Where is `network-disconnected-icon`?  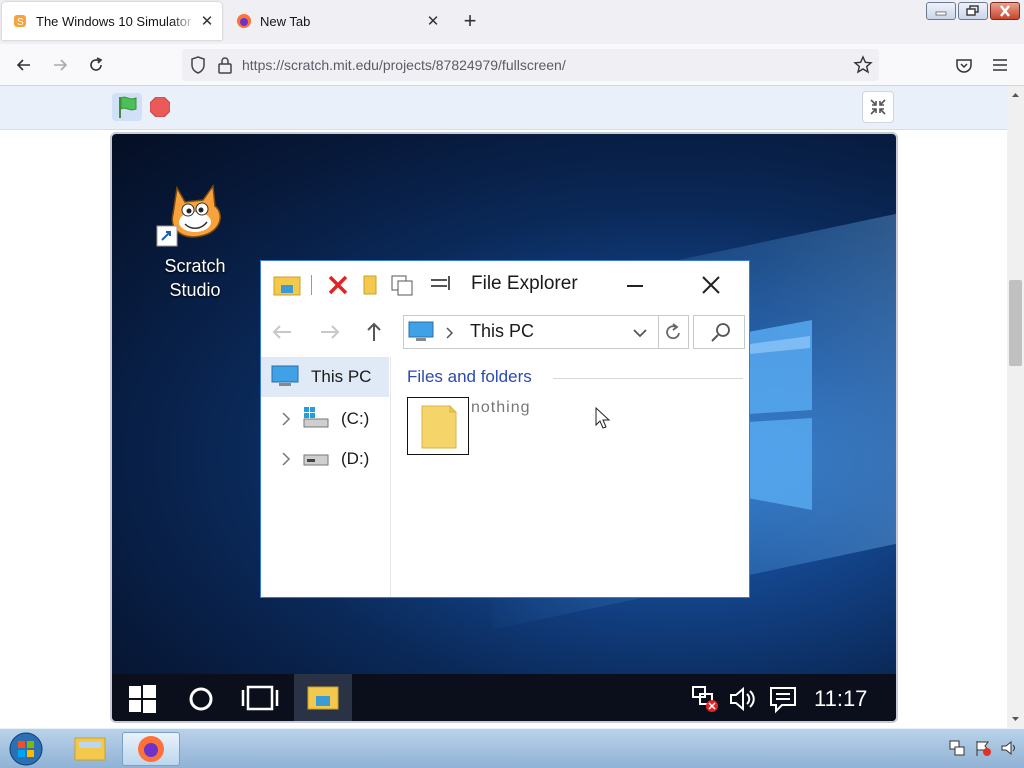 network-disconnected-icon is located at coordinates (705, 699).